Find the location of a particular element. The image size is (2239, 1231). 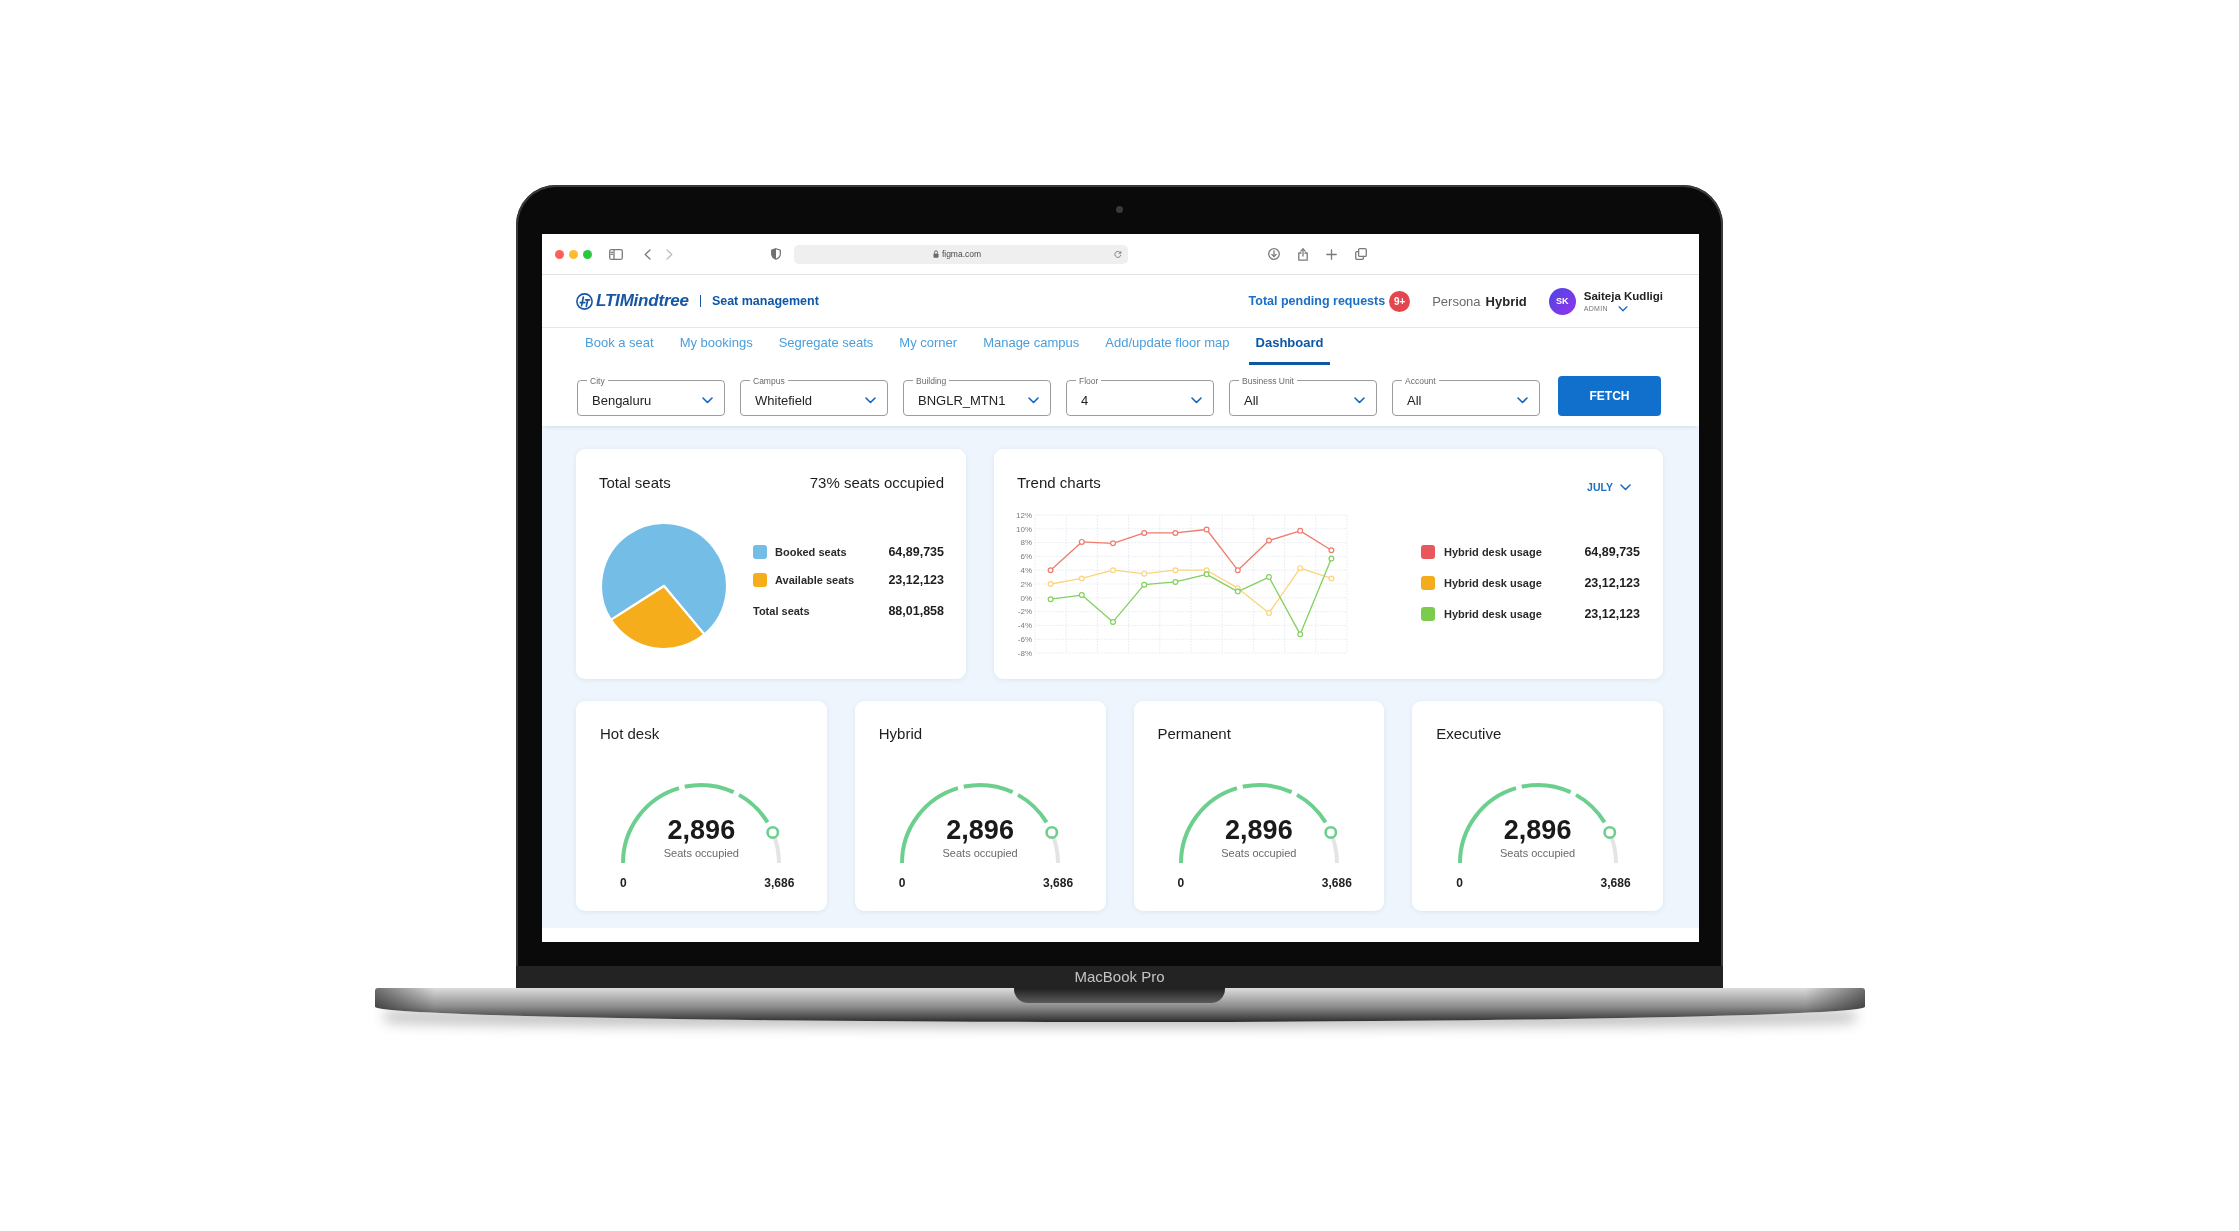

card-title: Permanent is located at coordinates (1194, 734).